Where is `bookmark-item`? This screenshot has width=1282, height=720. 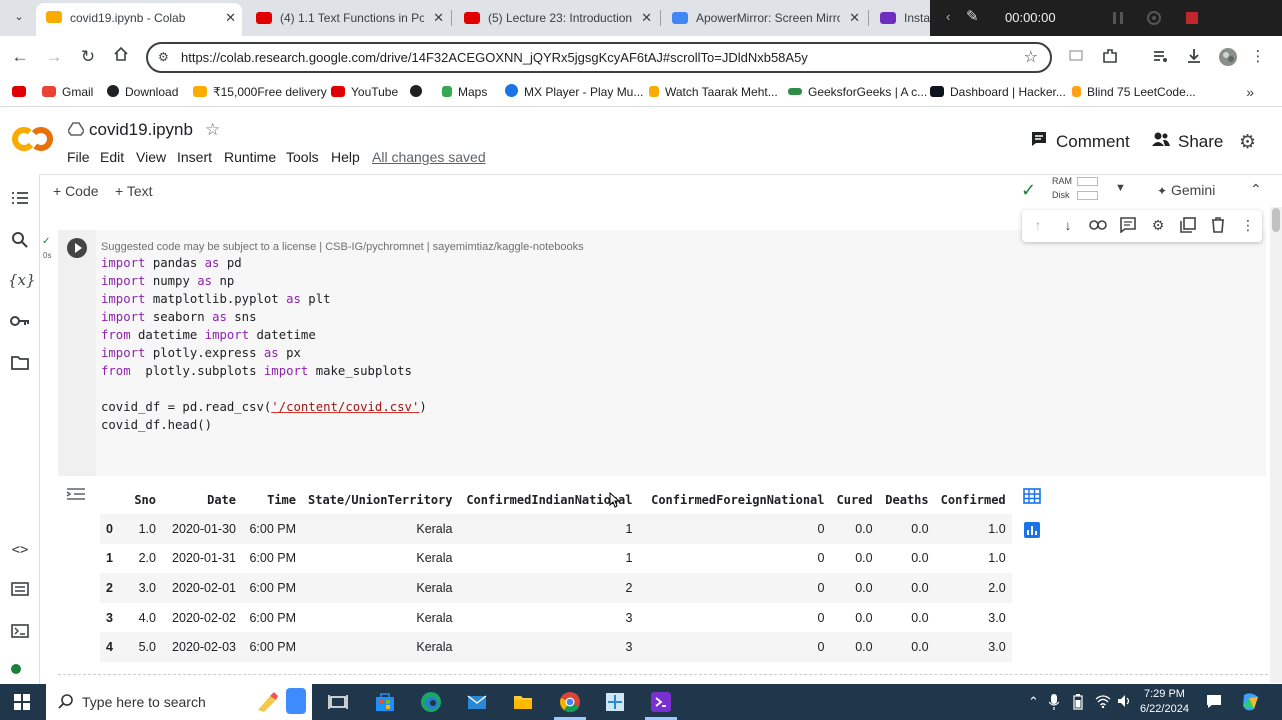
bookmark-item is located at coordinates (22, 92).